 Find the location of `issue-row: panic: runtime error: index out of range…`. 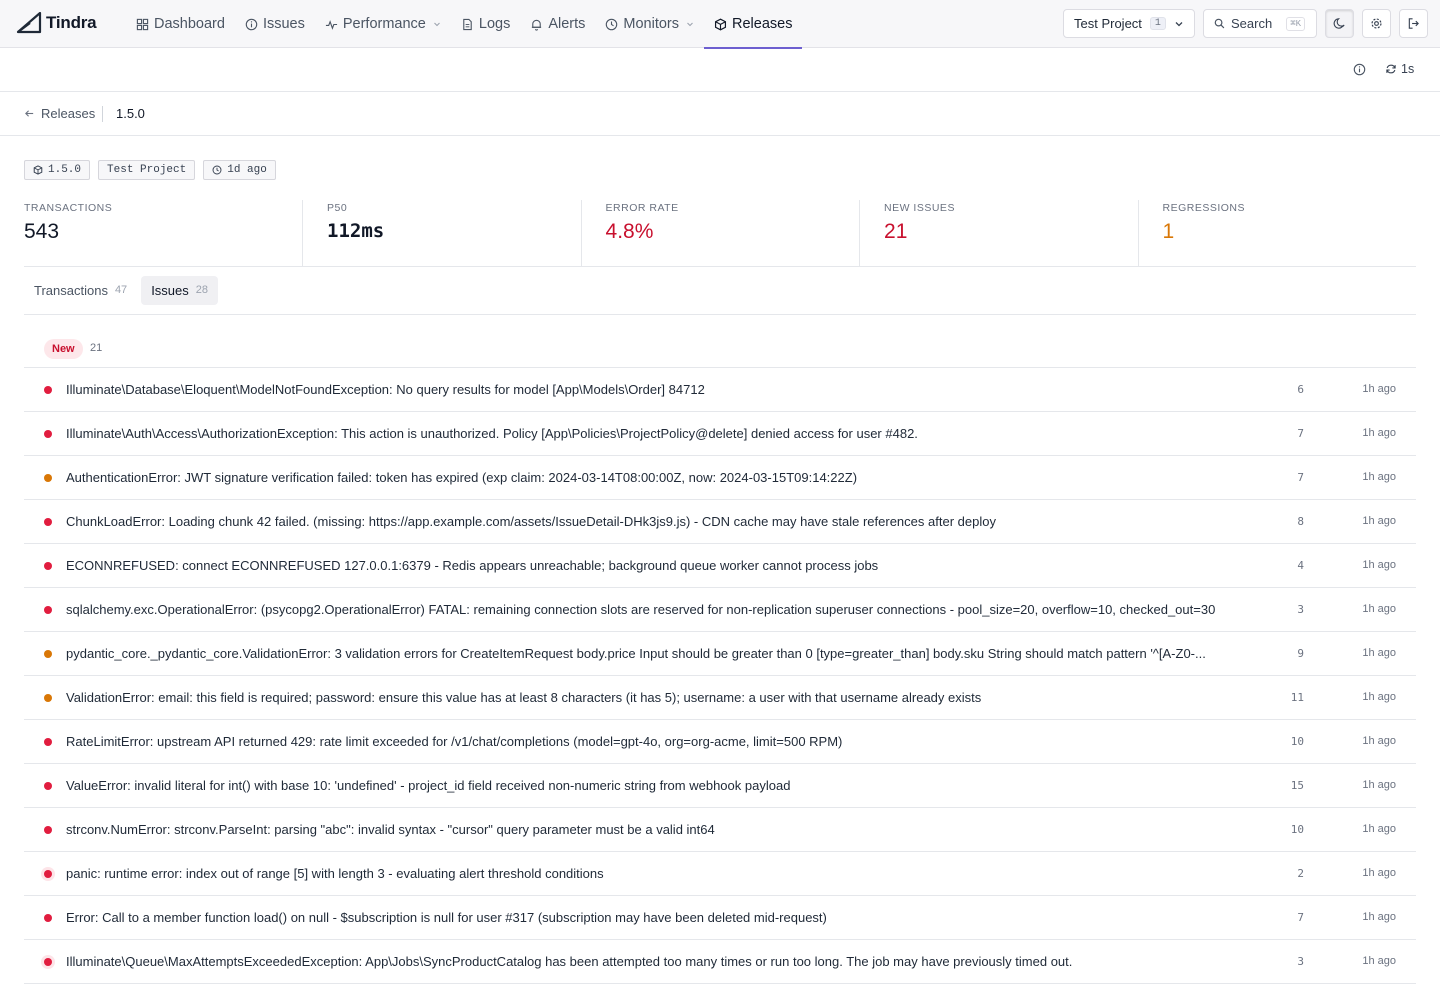

issue-row: panic: runtime error: index out of range… is located at coordinates (720, 874).